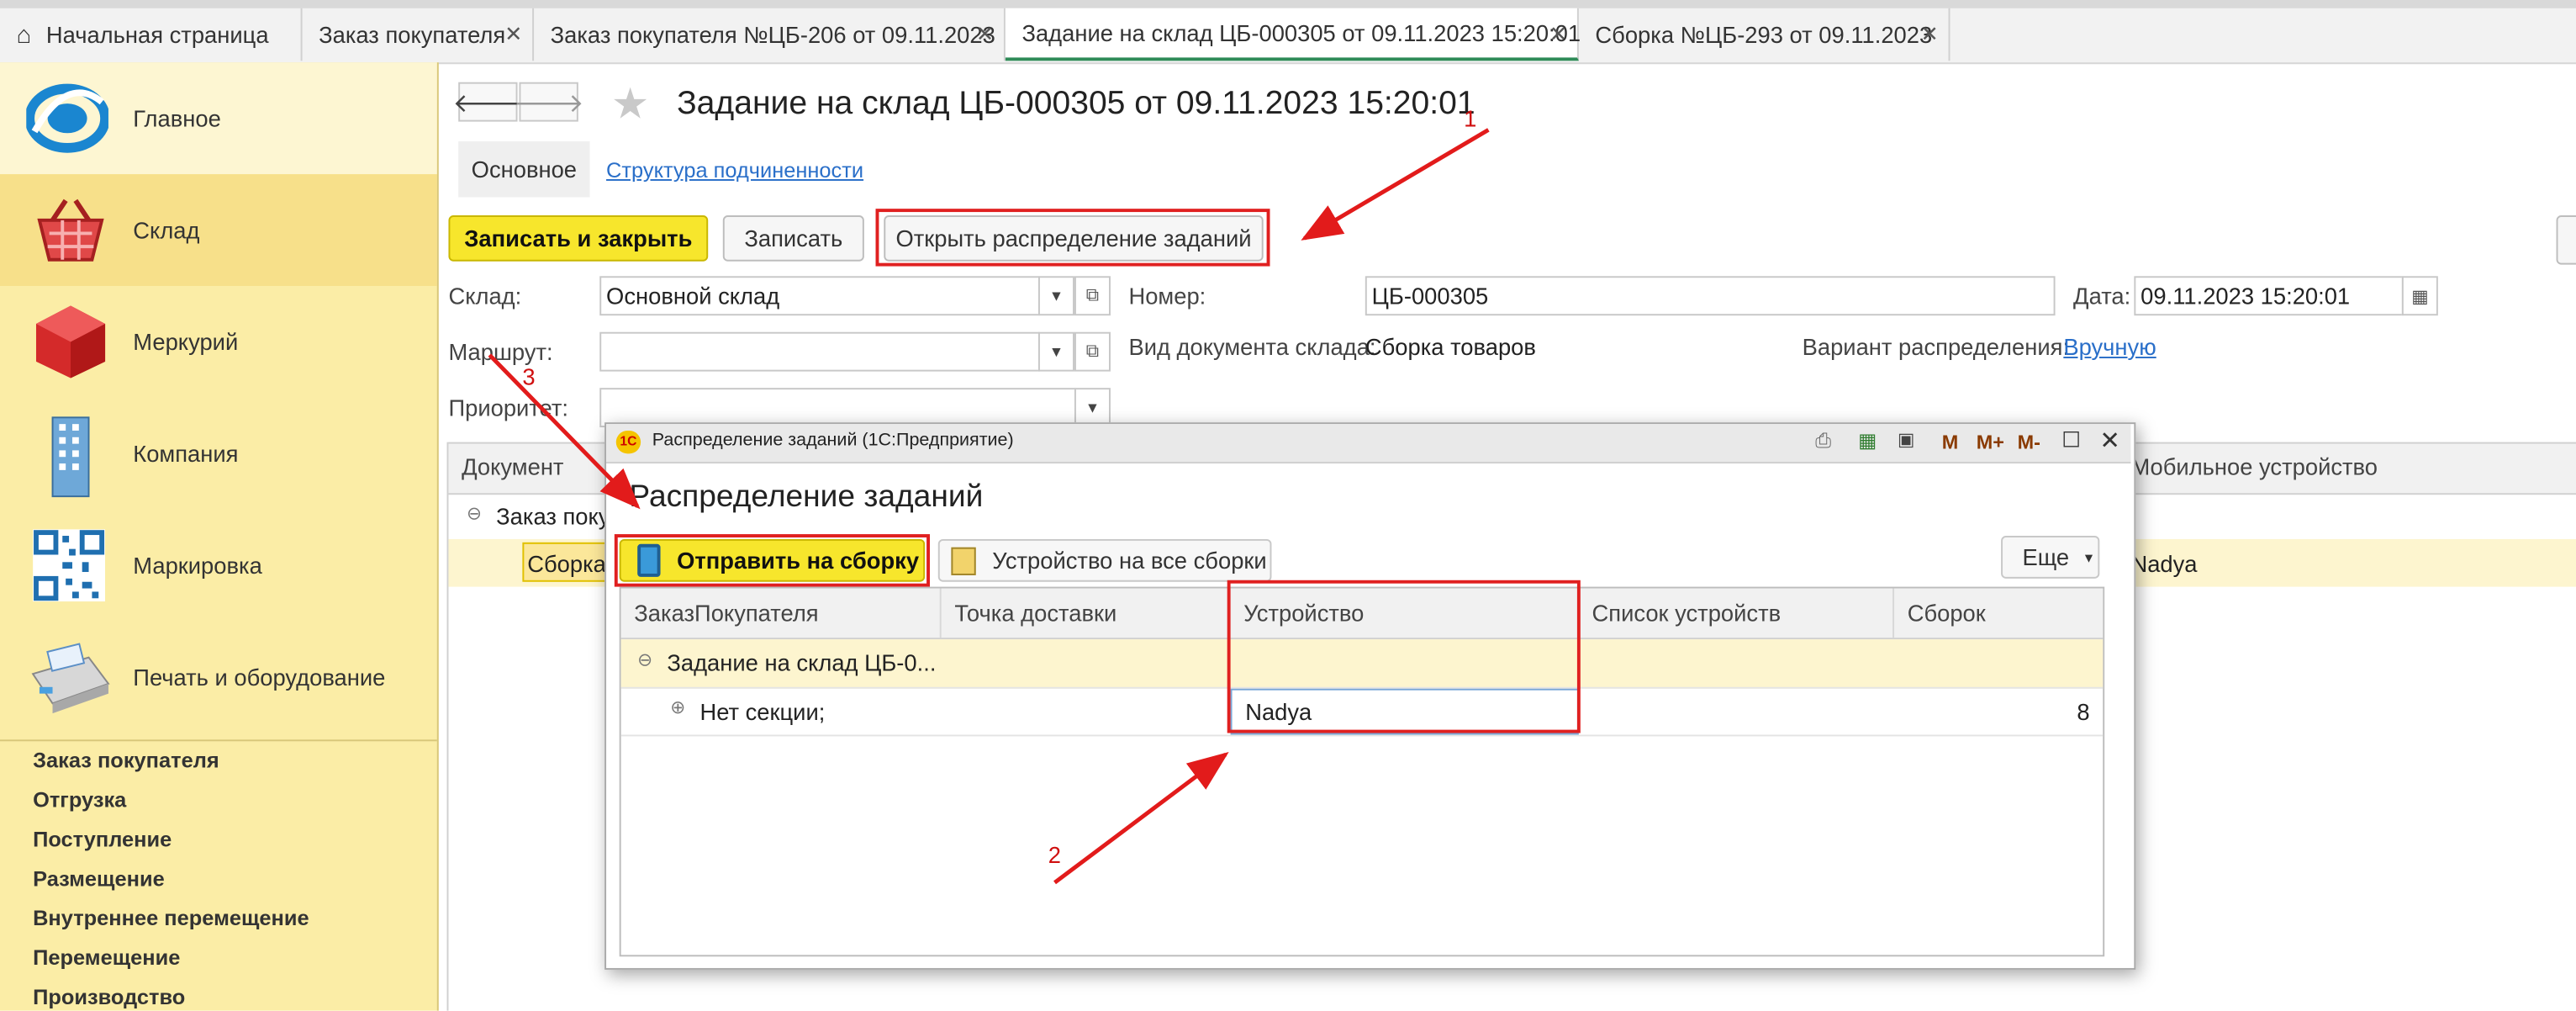 This screenshot has width=2576, height=1011. I want to click on annotation-number: 2, so click(1054, 854).